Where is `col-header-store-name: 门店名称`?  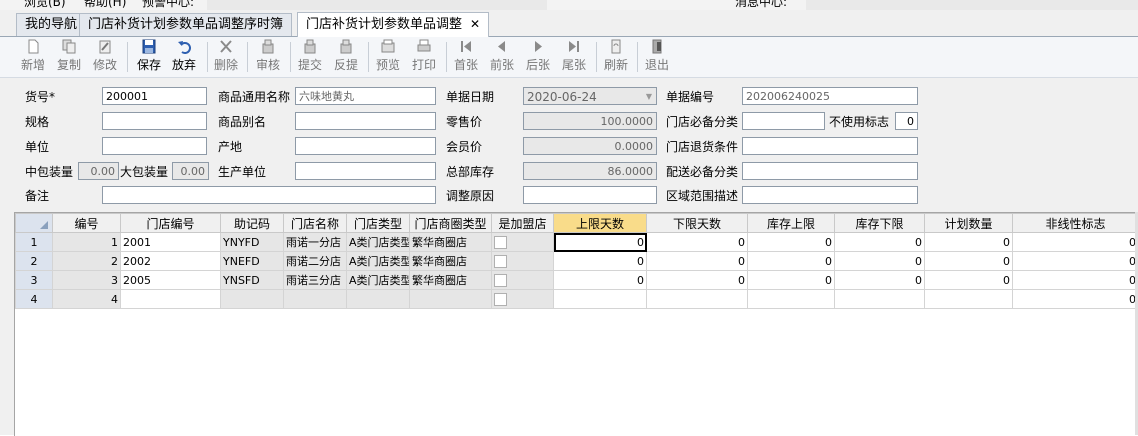
col-header-store-name: 门店名称 is located at coordinates (315, 223).